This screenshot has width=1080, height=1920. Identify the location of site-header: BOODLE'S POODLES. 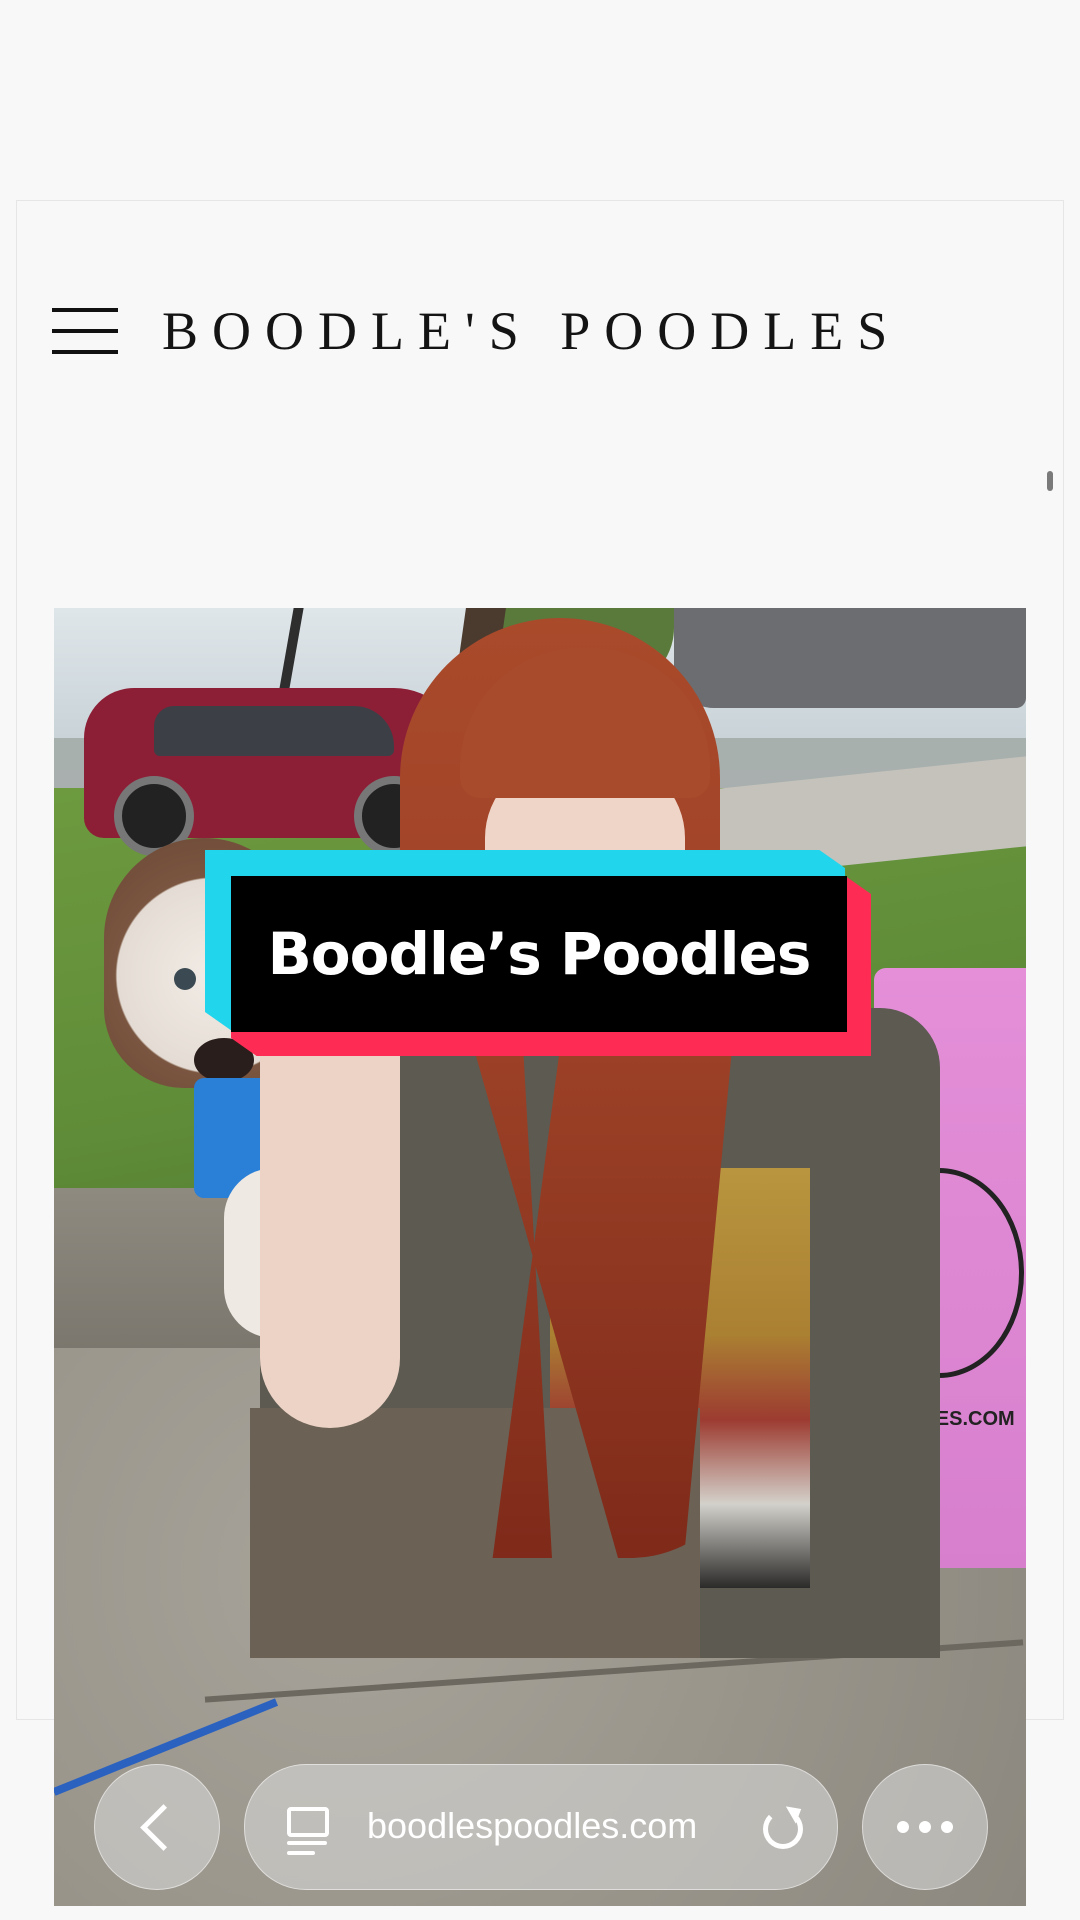
(502, 331).